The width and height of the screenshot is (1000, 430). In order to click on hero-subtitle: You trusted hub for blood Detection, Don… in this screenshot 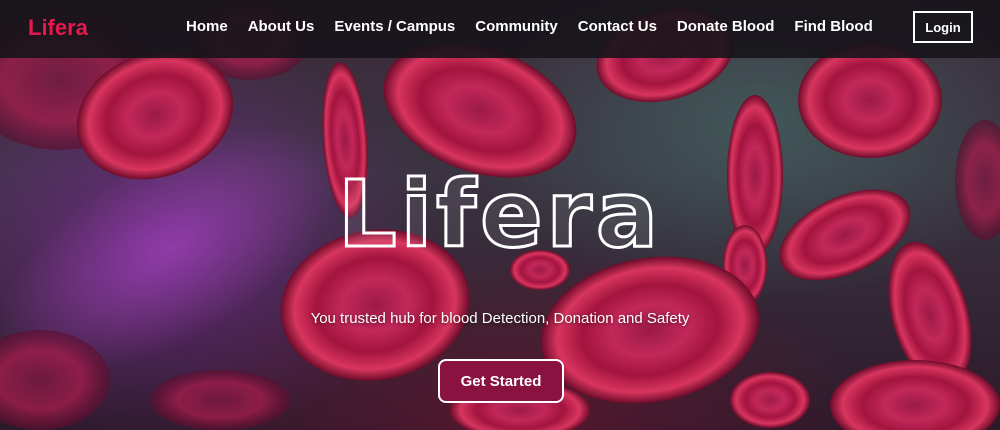, I will do `click(500, 318)`.